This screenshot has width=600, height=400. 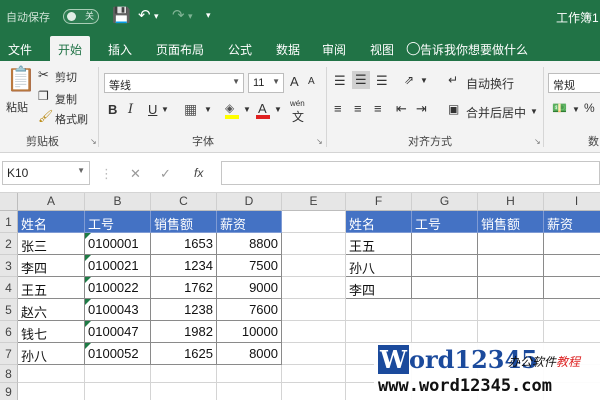 What do you see at coordinates (184, 310) in the screenshot?
I see `table-cell: 1238` at bounding box center [184, 310].